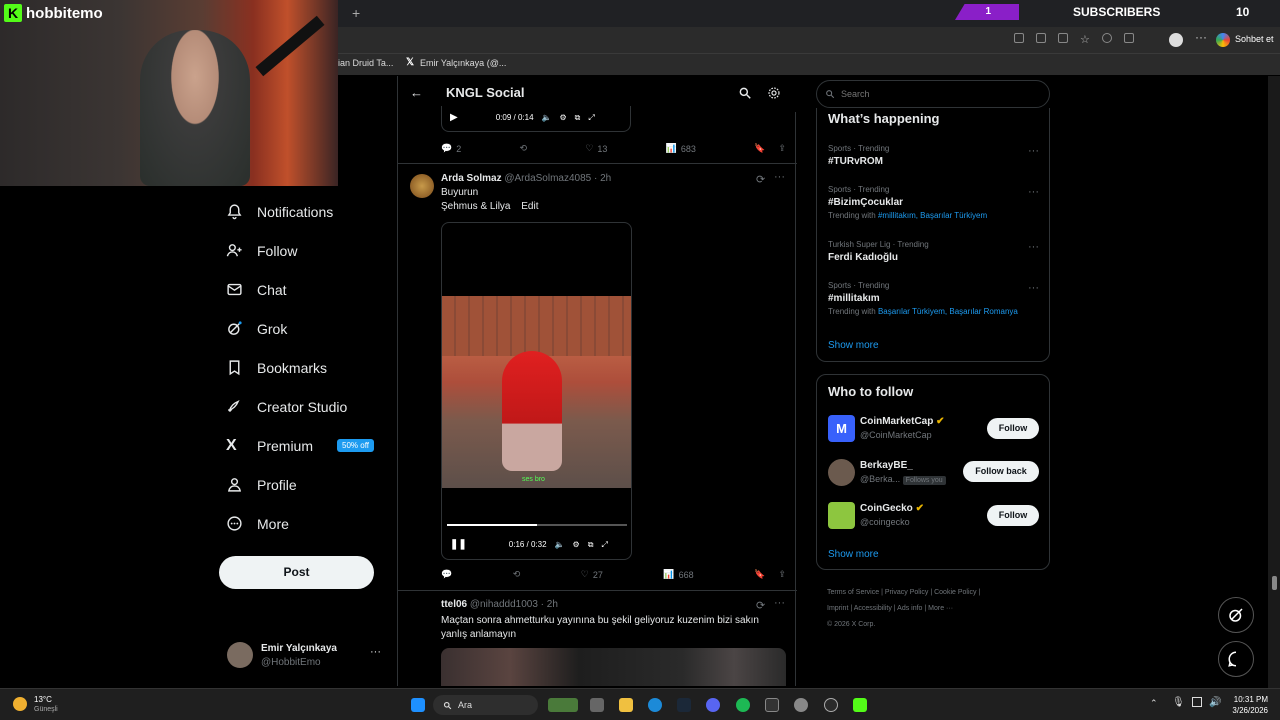  What do you see at coordinates (1236, 659) in the screenshot?
I see `messages-fab` at bounding box center [1236, 659].